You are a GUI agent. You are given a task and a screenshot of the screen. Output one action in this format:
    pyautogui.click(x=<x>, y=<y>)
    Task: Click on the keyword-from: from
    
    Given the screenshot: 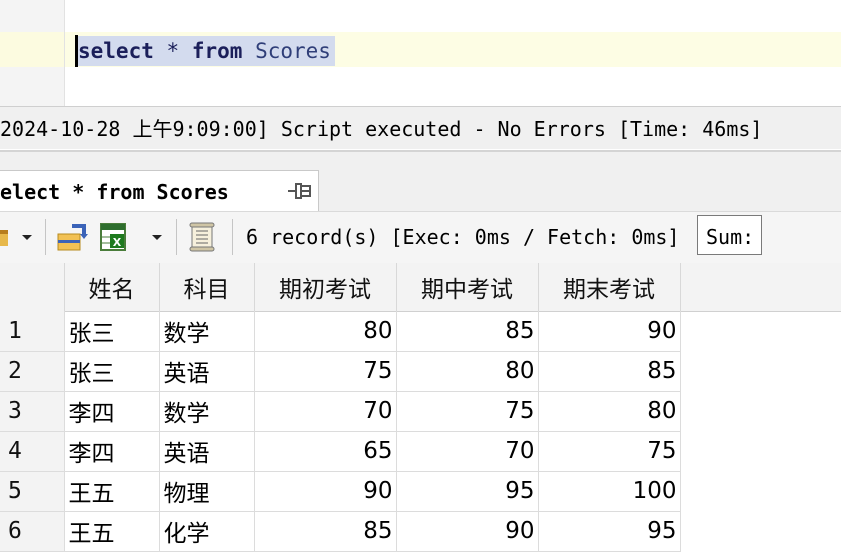 What is the action you would take?
    pyautogui.click(x=217, y=51)
    